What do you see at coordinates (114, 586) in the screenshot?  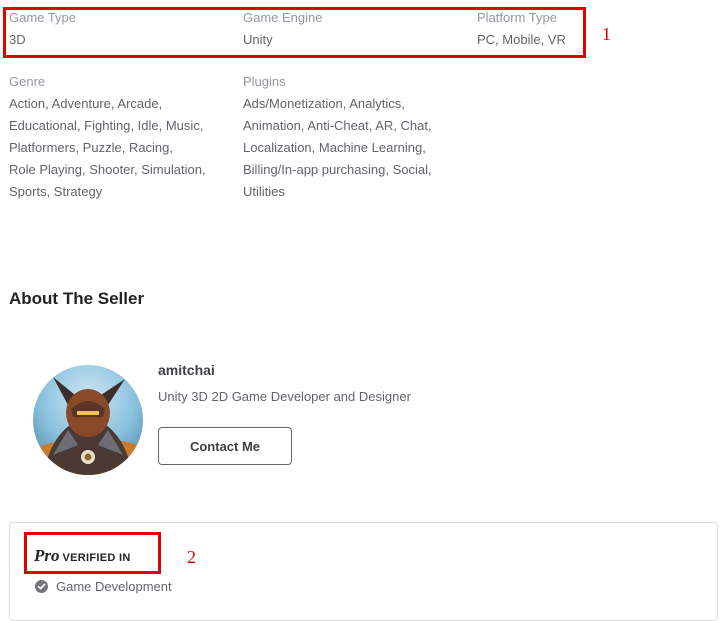 I see `verified-category-label: Game Development` at bounding box center [114, 586].